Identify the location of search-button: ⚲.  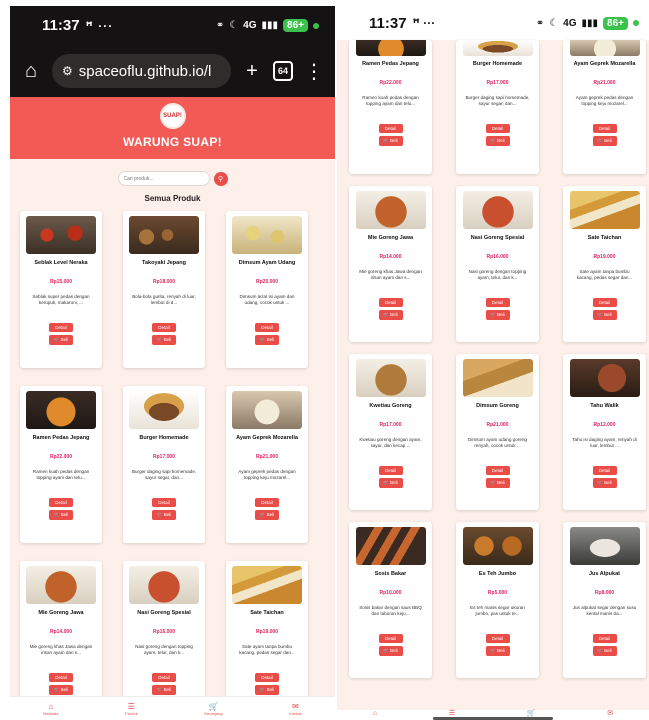
(220, 178).